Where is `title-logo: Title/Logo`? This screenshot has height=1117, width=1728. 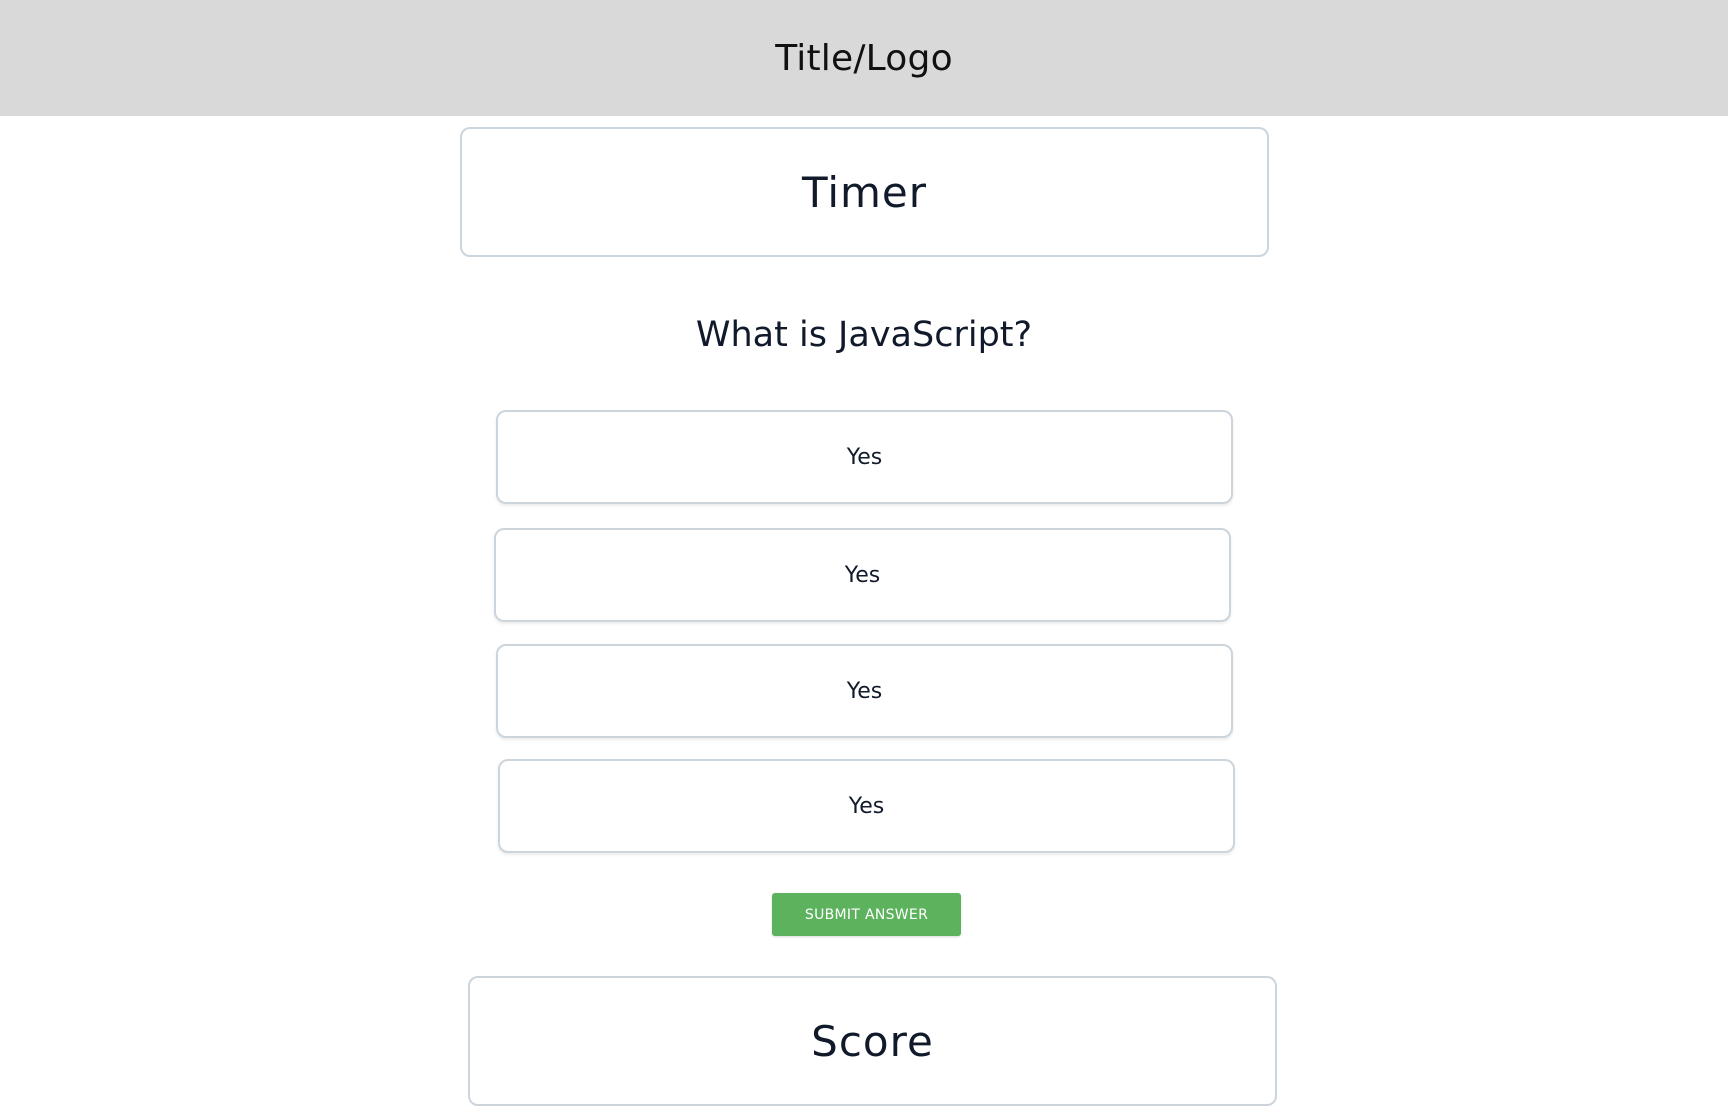 title-logo: Title/Logo is located at coordinates (864, 58).